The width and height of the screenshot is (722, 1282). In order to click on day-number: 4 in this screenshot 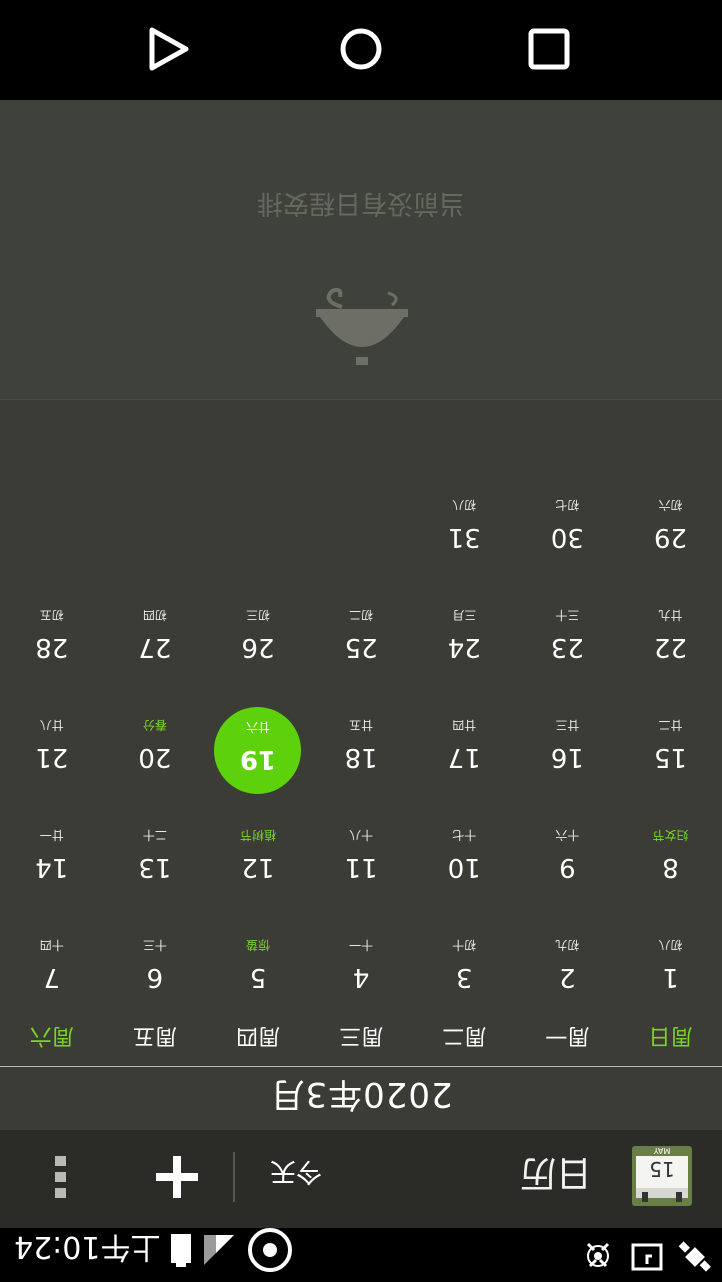, I will do `click(361, 977)`.